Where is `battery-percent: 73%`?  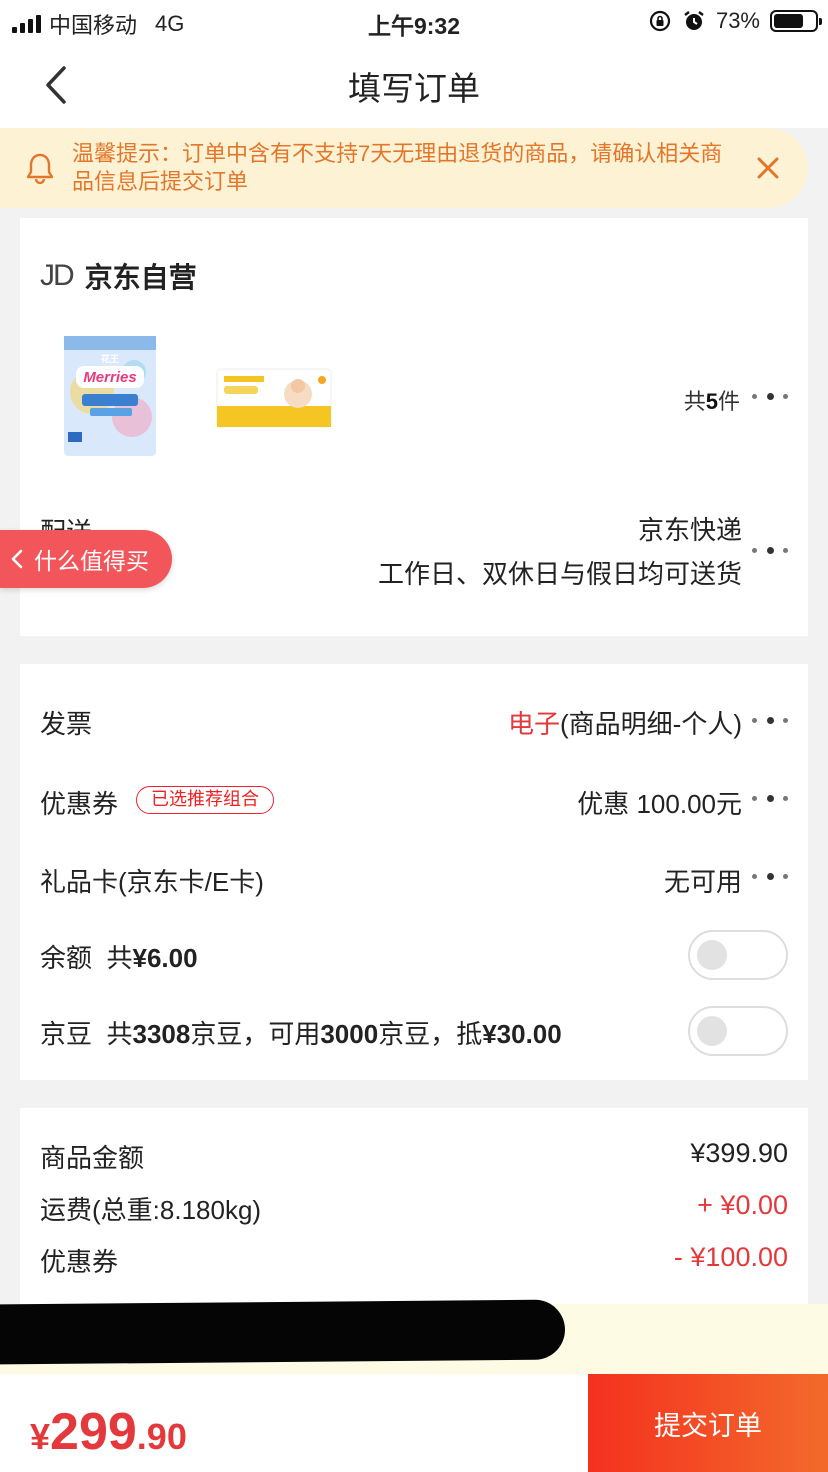
battery-percent: 73% is located at coordinates (737, 20).